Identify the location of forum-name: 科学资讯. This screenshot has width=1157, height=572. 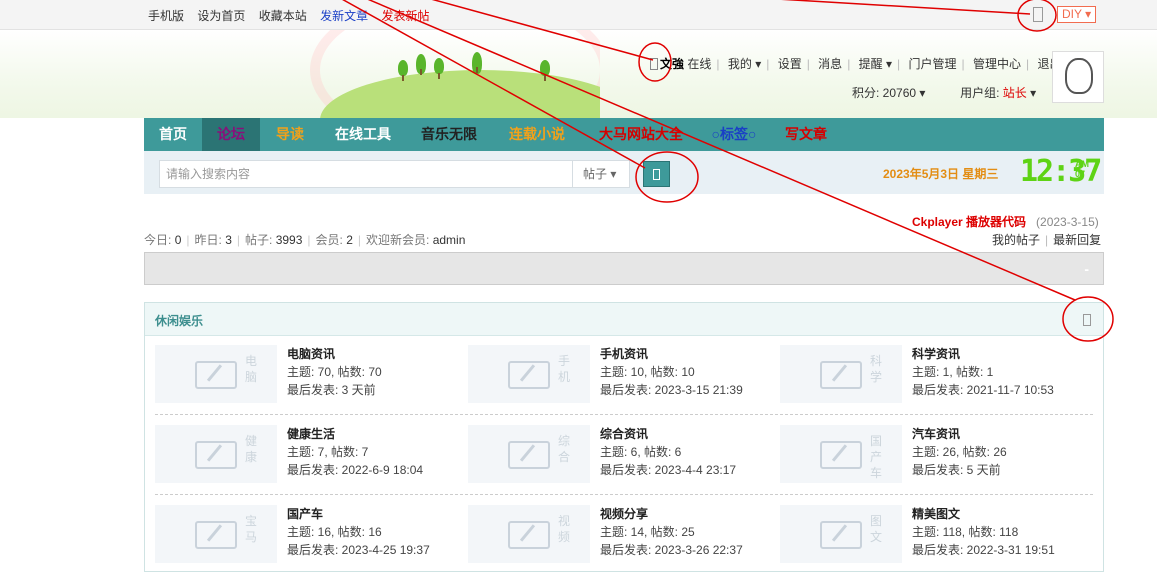
(936, 353).